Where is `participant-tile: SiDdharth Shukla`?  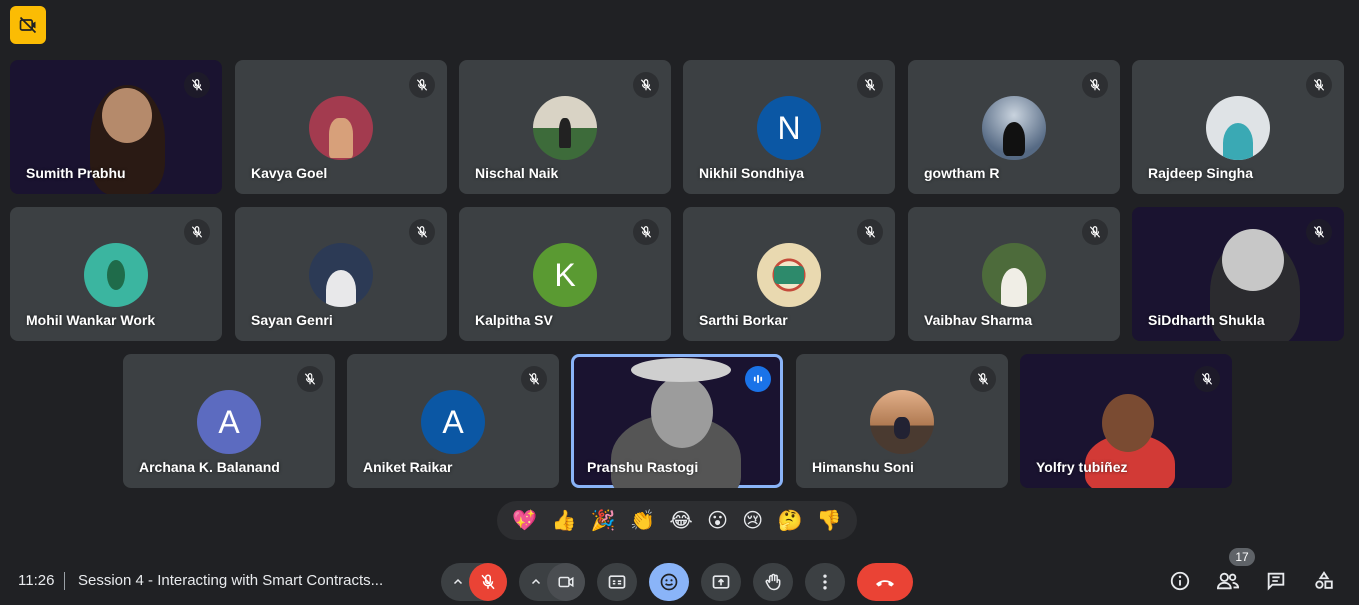 participant-tile: SiDdharth Shukla is located at coordinates (1238, 274).